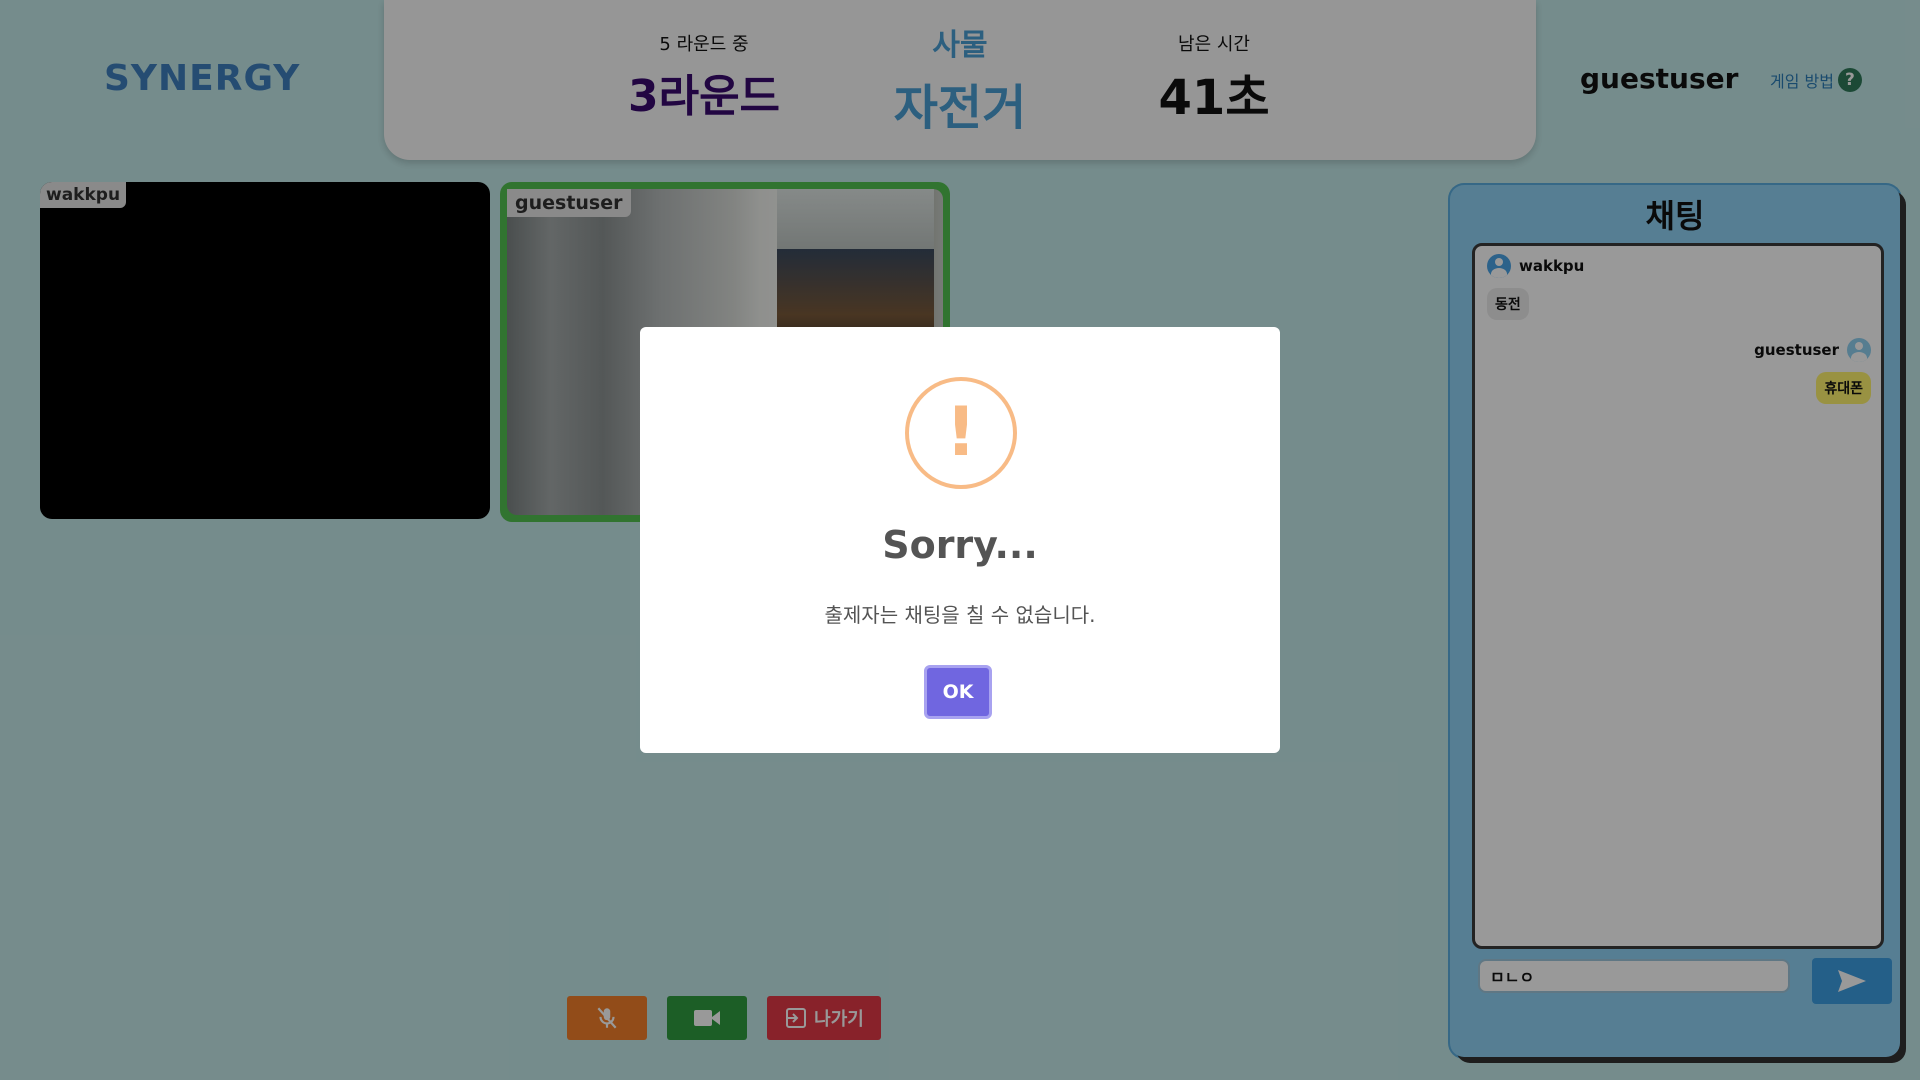 Image resolution: width=1920 pixels, height=1080 pixels. Describe the element at coordinates (960, 615) in the screenshot. I see `alert-message: 출제자는 채팅을 칠 수 없습니다.` at that location.